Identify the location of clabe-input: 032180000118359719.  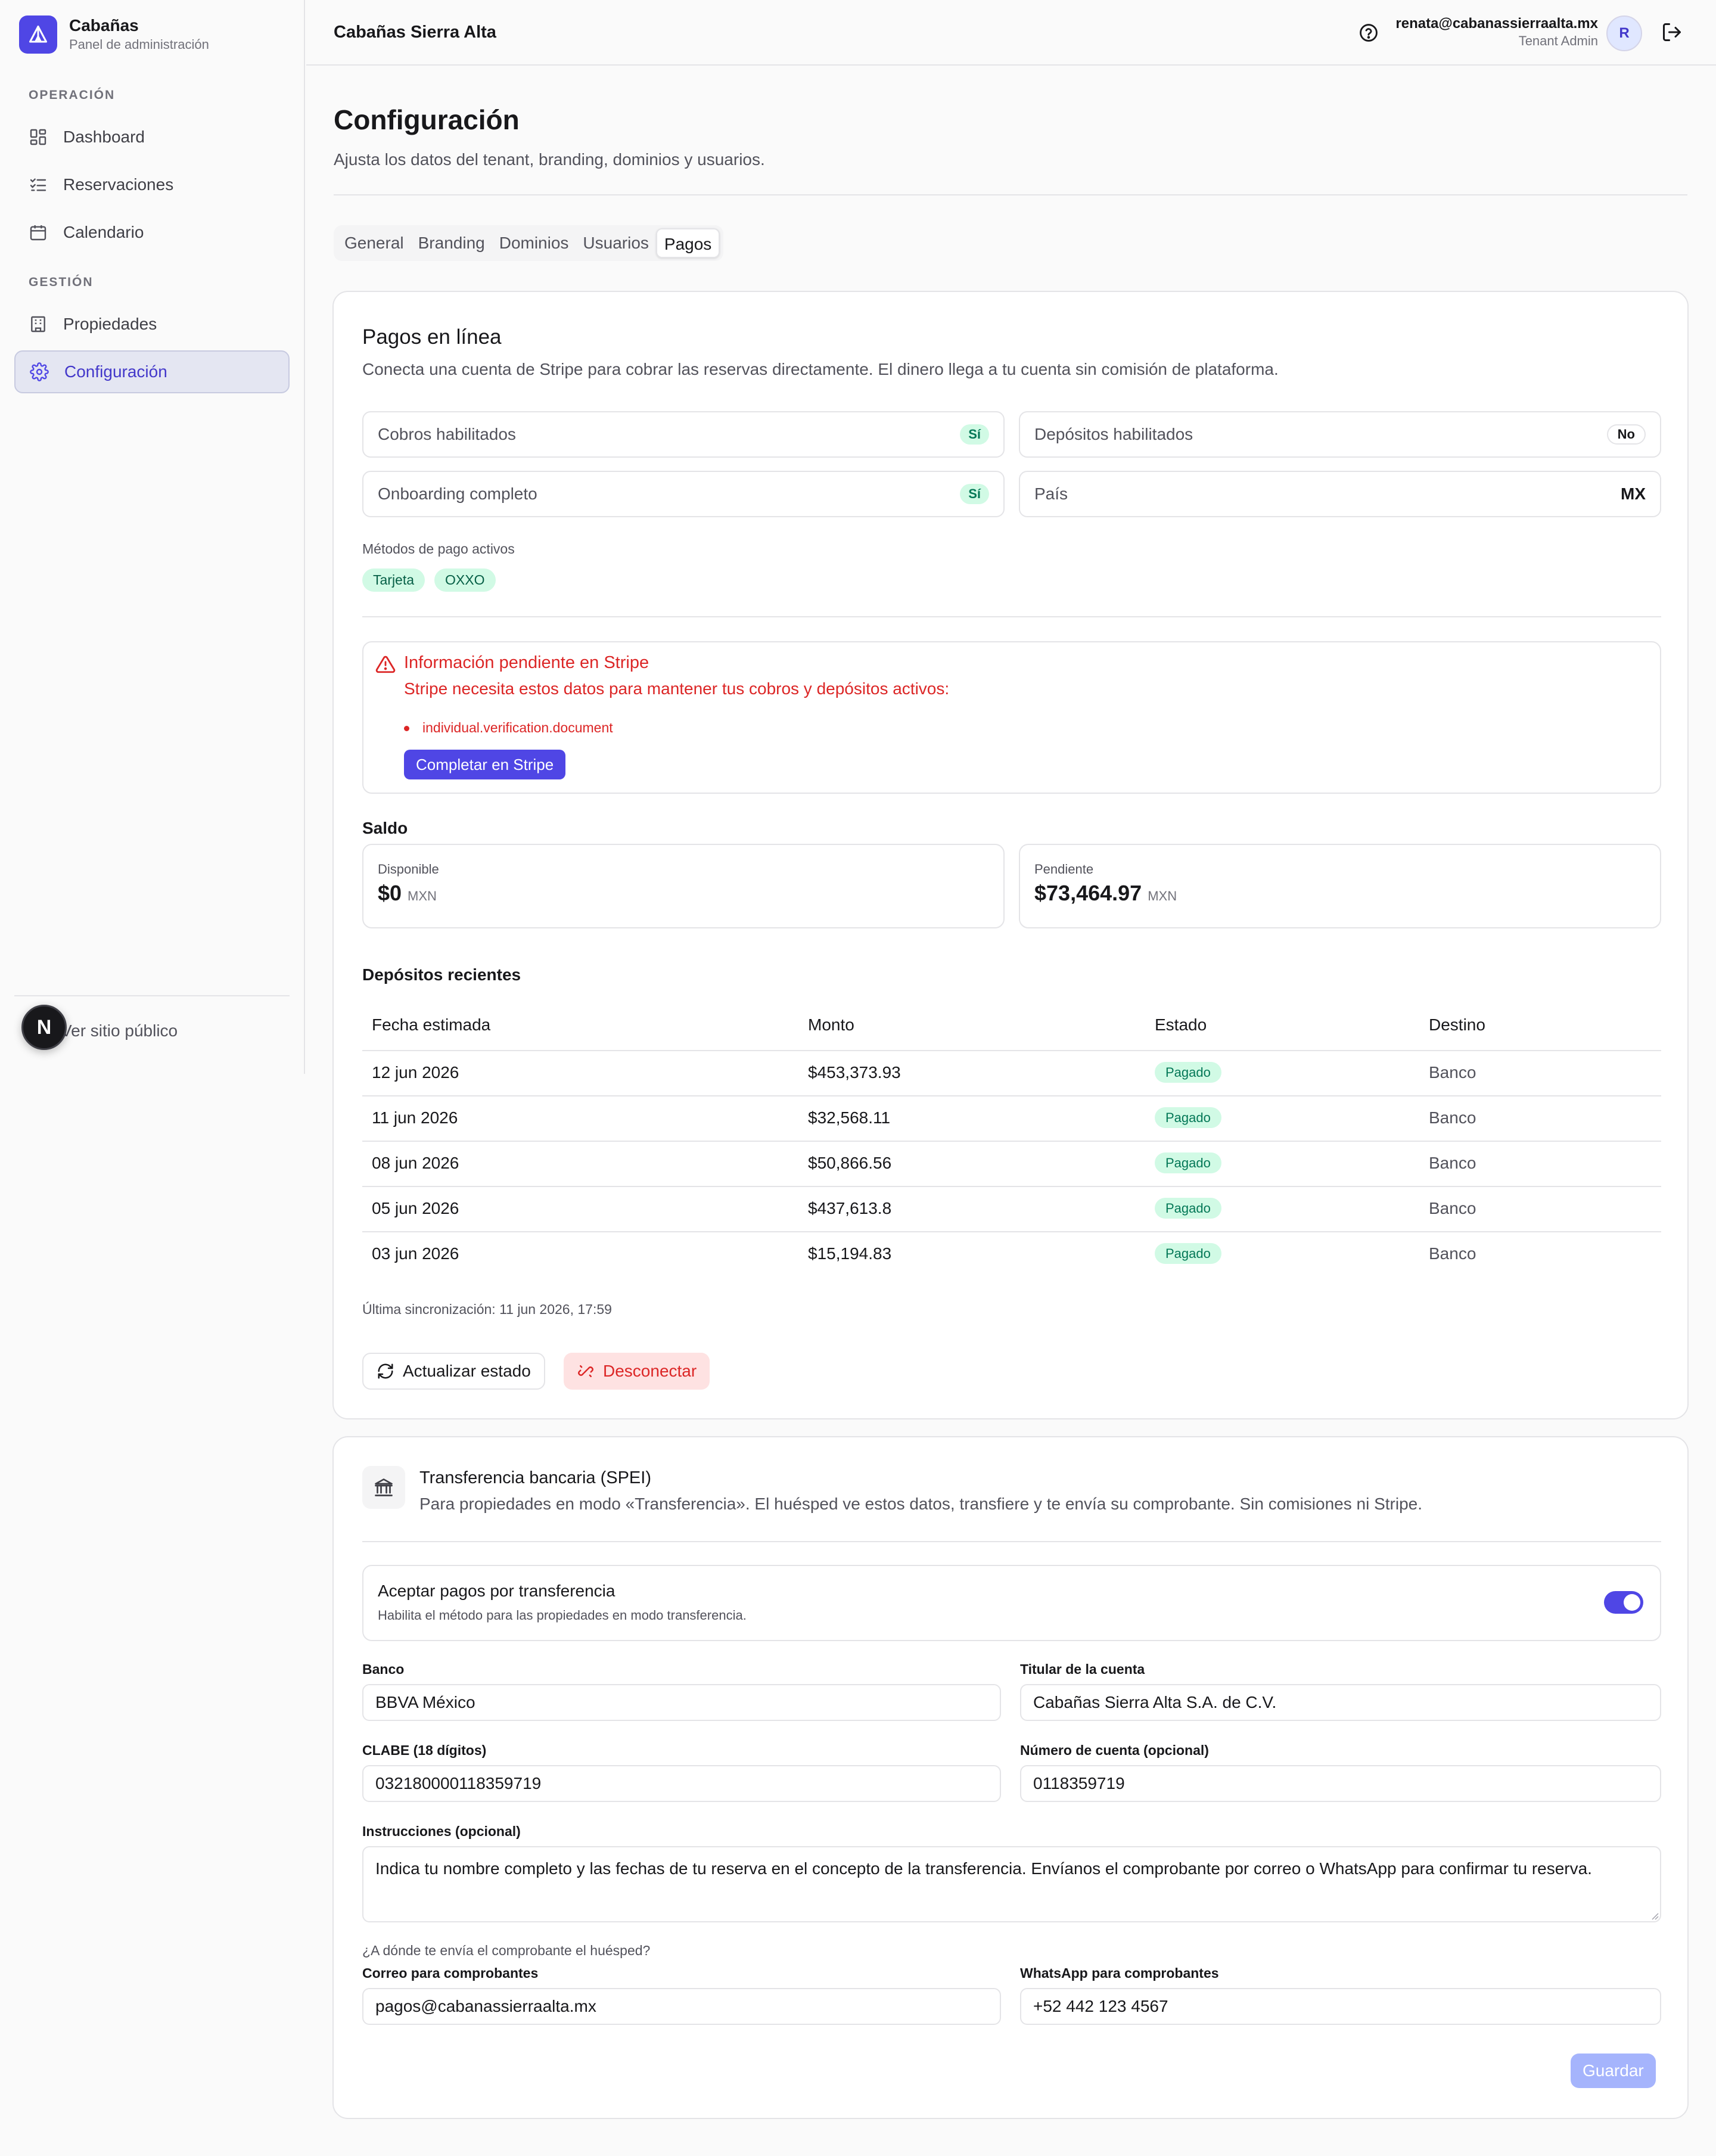
(681, 1783).